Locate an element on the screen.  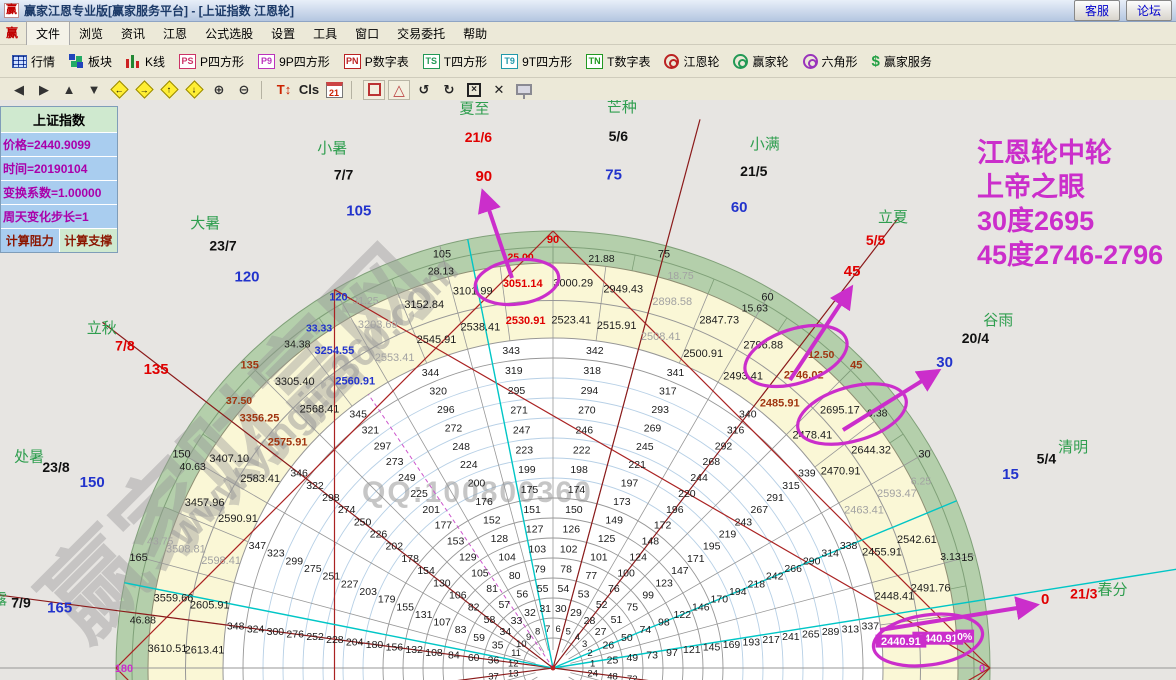
svg-text: 219 is located at coordinates (728, 535).